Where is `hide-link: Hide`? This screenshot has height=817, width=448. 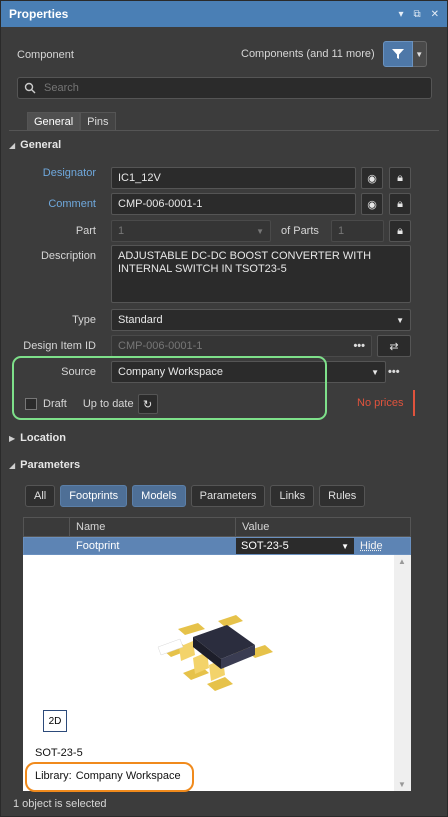 hide-link: Hide is located at coordinates (371, 546).